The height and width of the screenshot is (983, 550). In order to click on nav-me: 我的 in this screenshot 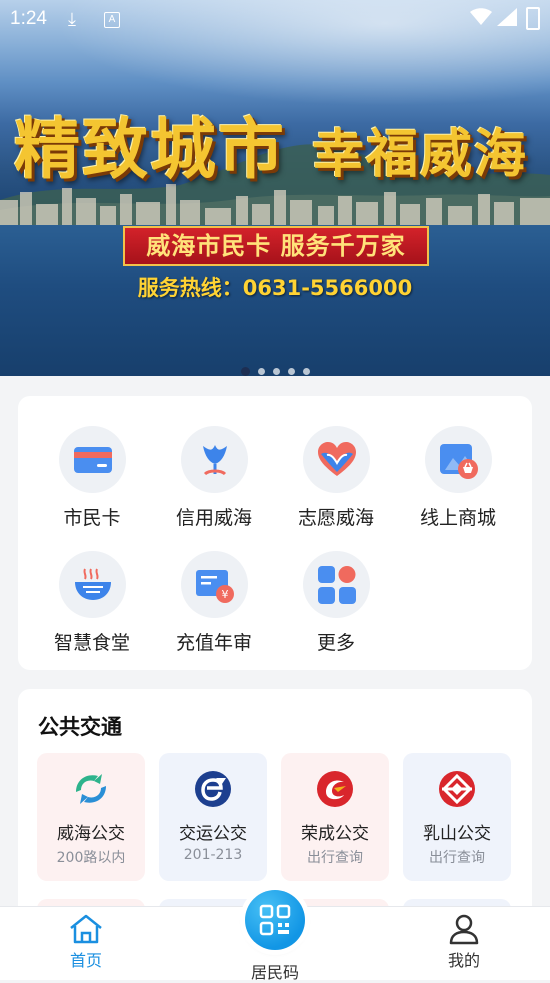, I will do `click(464, 942)`.